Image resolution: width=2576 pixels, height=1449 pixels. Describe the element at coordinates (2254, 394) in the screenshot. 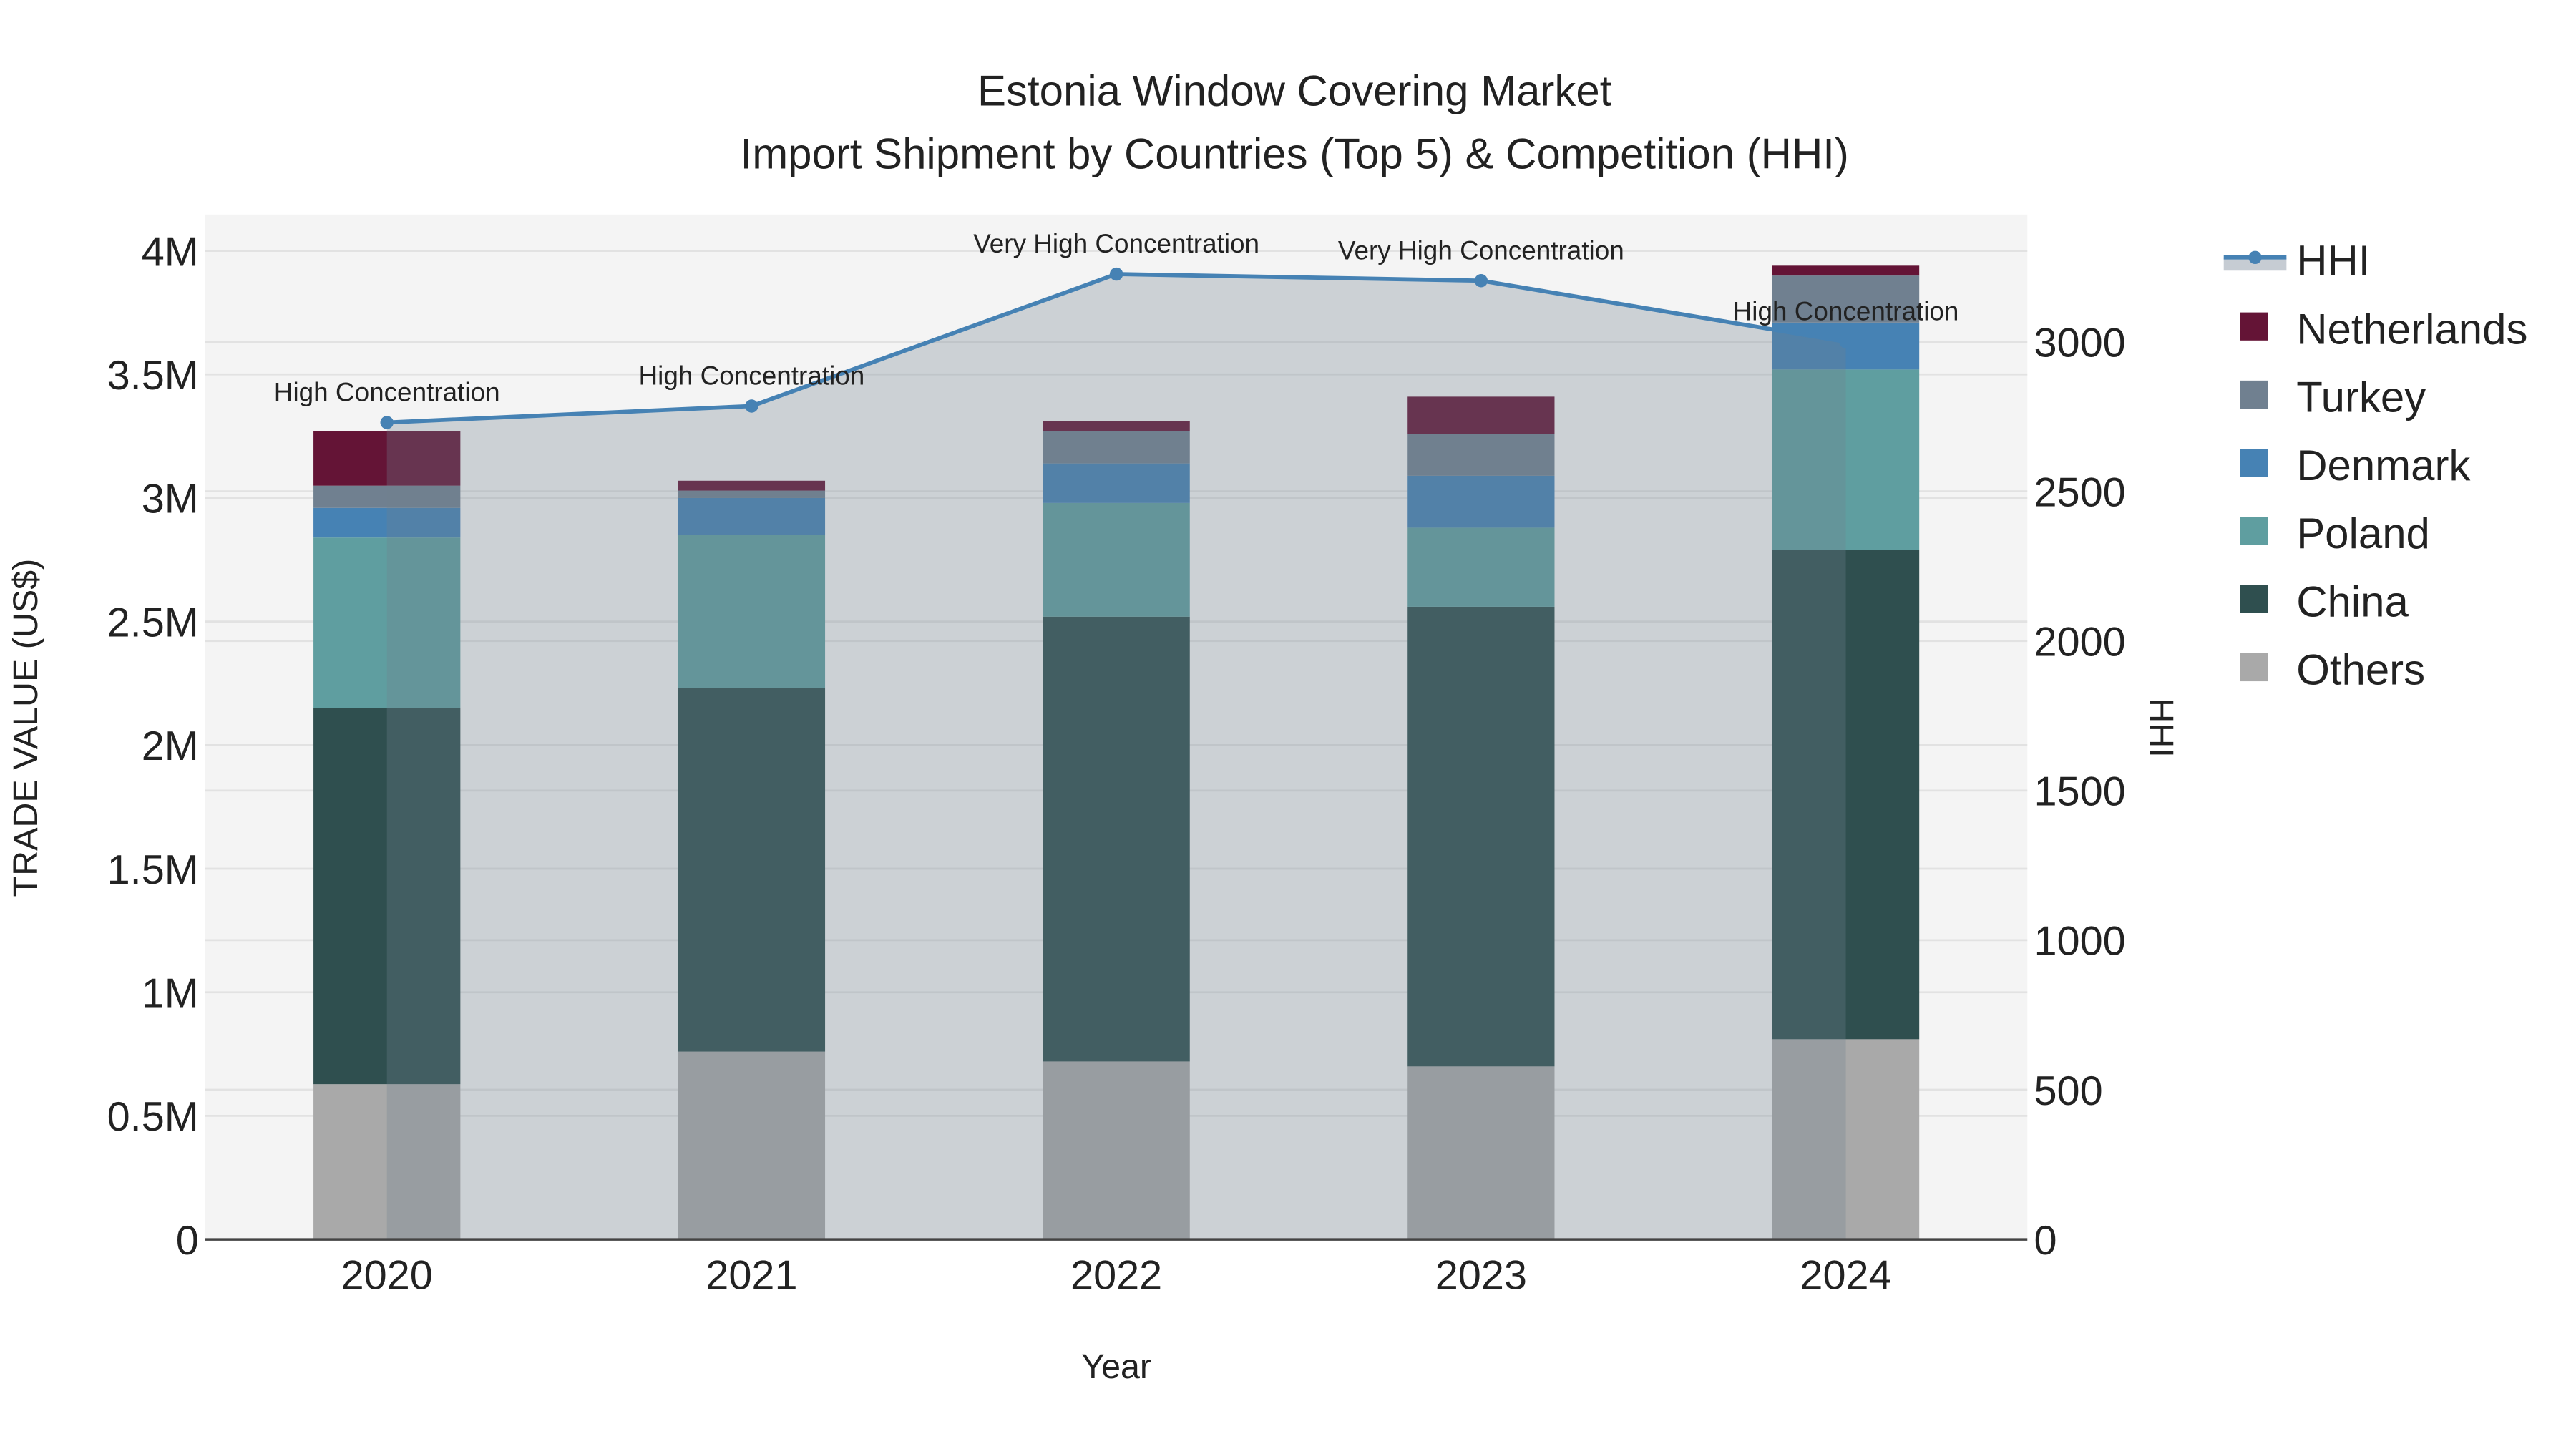

I see `legend-swatch-turkey` at that location.